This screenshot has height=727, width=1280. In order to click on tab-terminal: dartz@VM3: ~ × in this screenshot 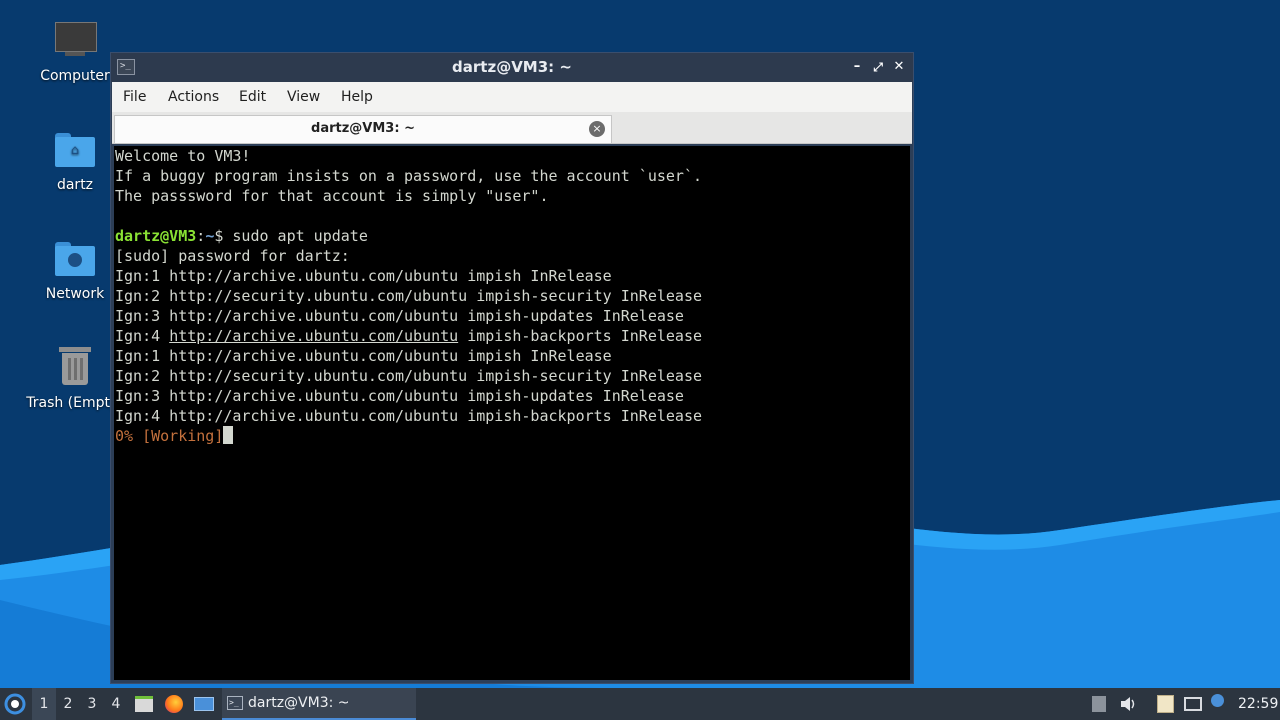, I will do `click(363, 129)`.